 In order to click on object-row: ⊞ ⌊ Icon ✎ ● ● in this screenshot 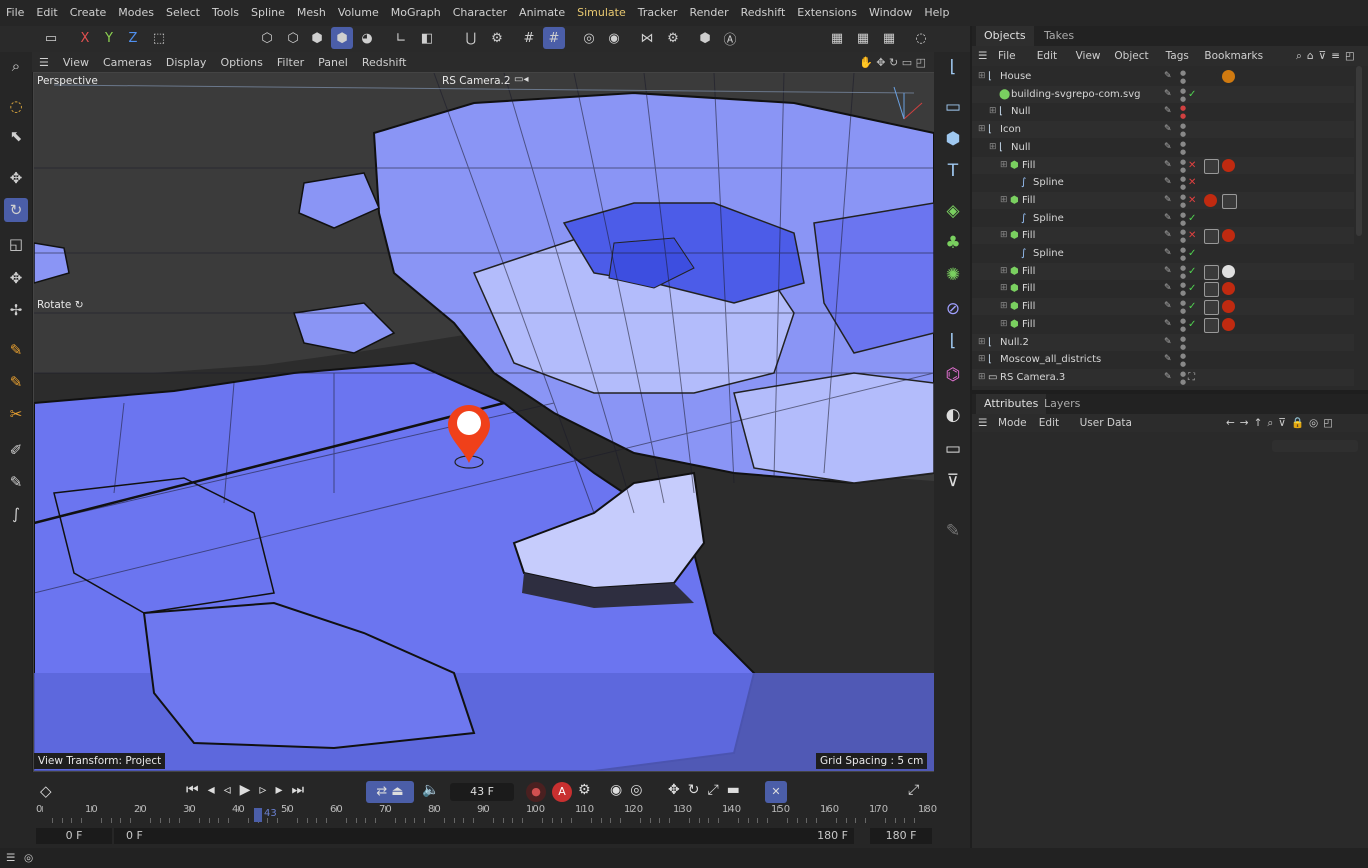, I will do `click(1163, 130)`.